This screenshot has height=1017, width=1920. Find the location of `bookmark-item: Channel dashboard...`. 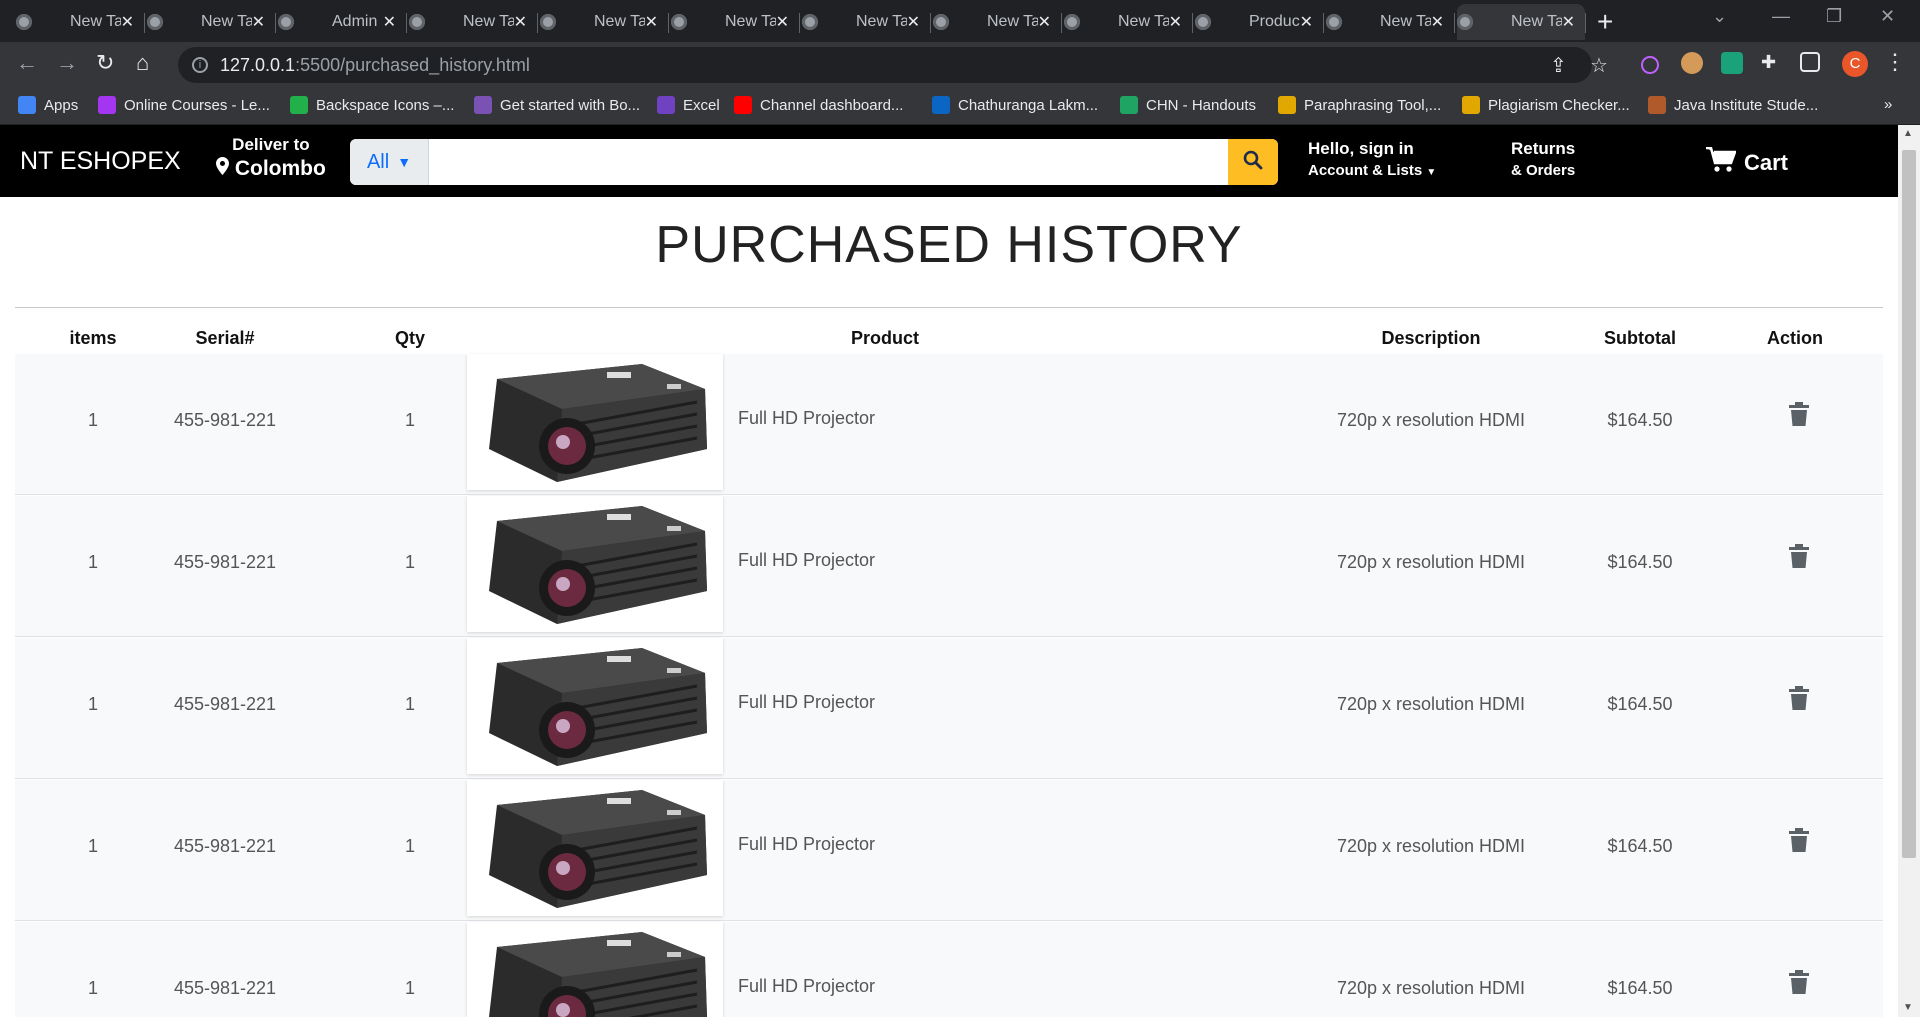

bookmark-item: Channel dashboard... is located at coordinates (818, 105).